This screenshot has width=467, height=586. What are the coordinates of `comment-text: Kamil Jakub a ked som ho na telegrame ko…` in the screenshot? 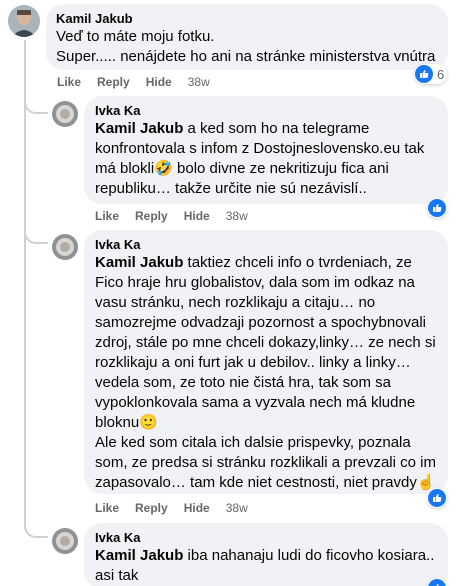 It's located at (262, 158).